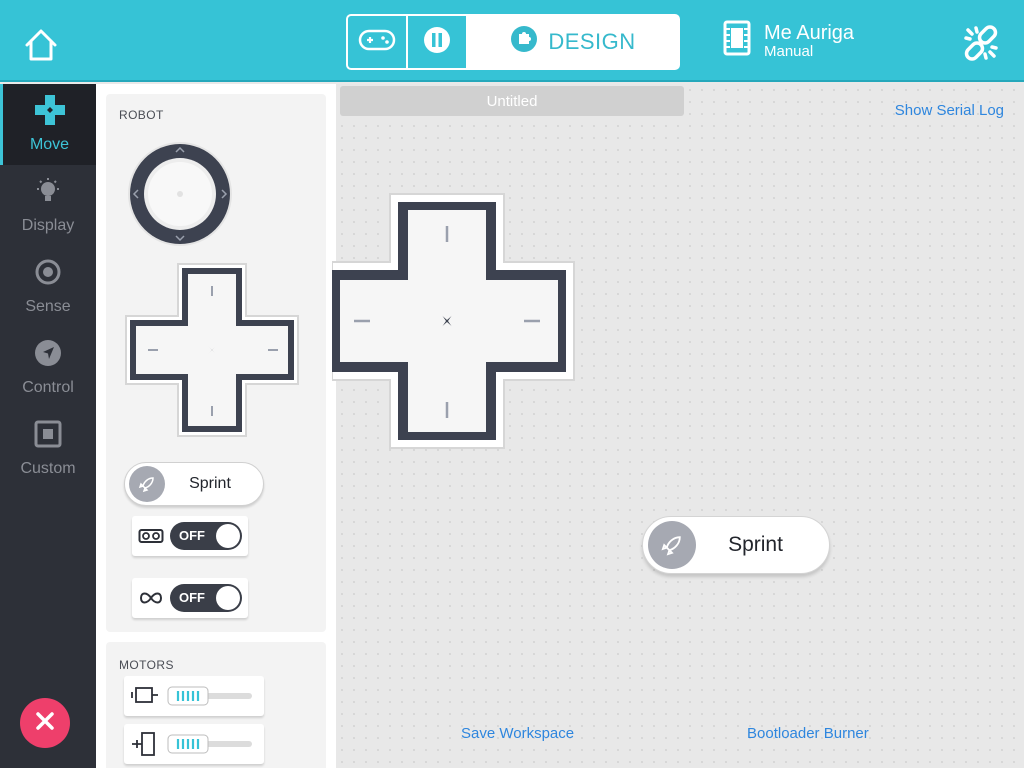 The width and height of the screenshot is (1024, 768). I want to click on sidebar-item-move: Move, so click(48, 124).